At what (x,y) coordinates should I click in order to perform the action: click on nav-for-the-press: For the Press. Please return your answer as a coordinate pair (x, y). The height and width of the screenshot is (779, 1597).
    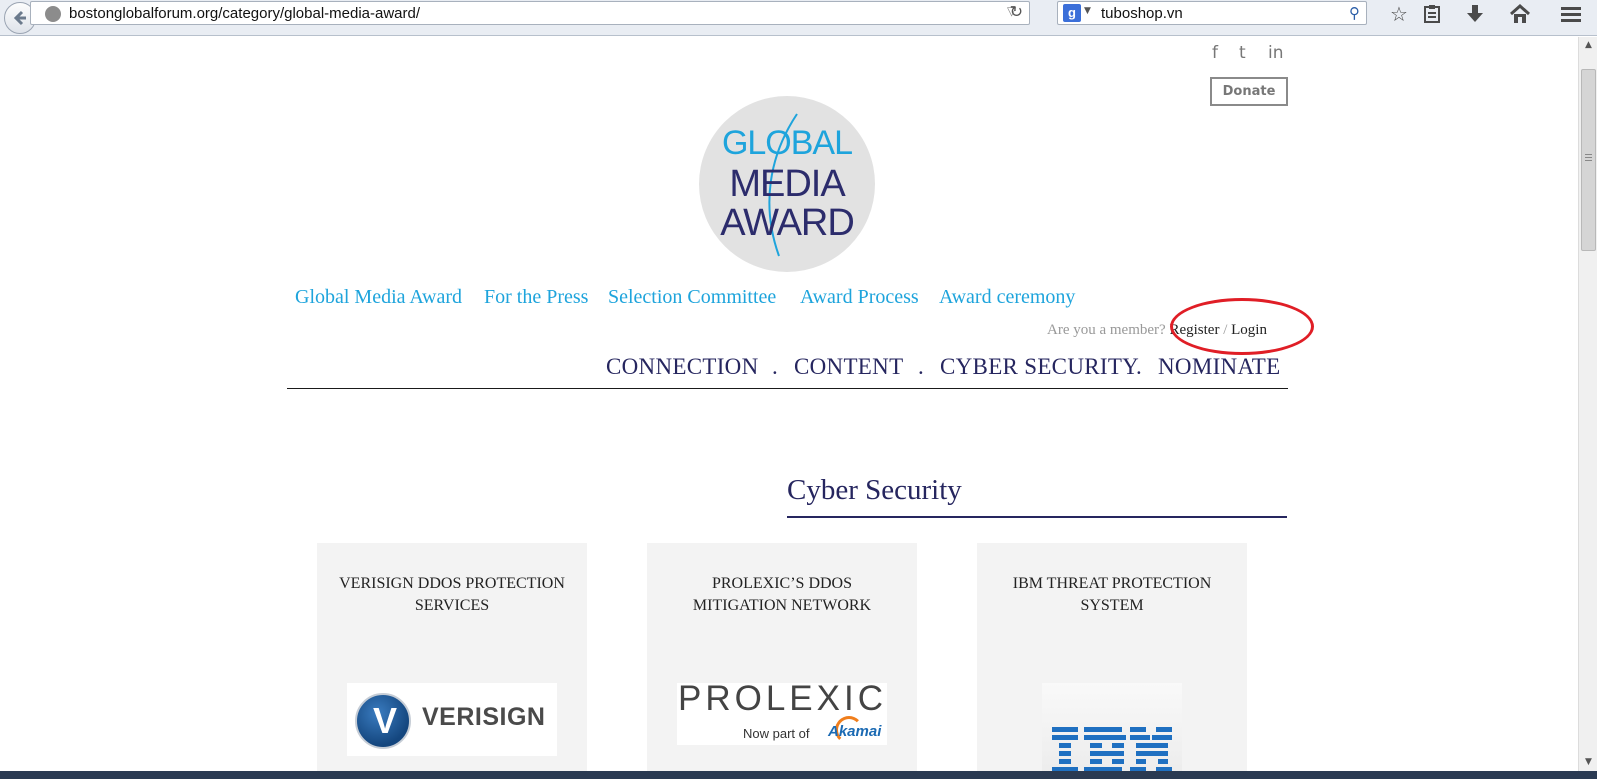
    Looking at the image, I should click on (536, 297).